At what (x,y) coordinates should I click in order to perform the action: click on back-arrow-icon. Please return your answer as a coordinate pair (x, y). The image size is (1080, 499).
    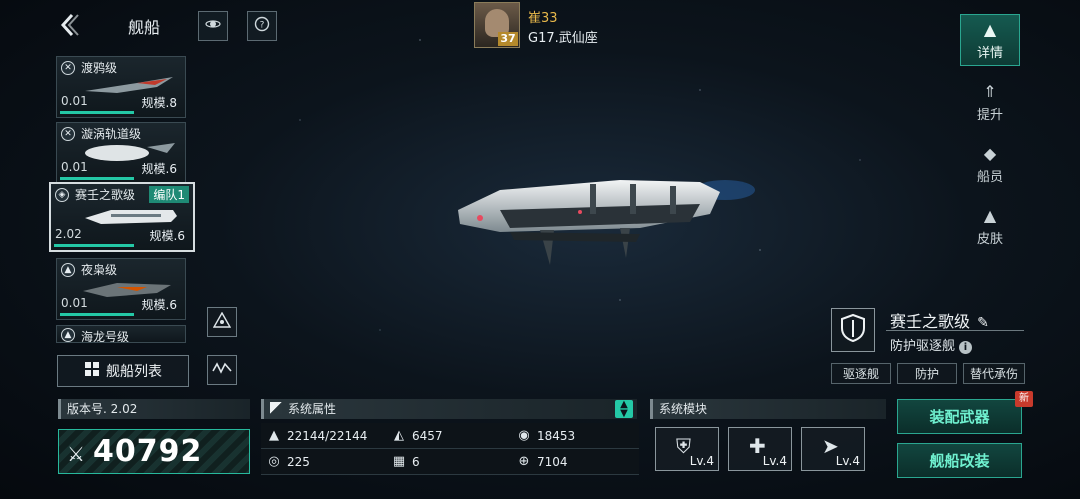
    Looking at the image, I should click on (71, 25).